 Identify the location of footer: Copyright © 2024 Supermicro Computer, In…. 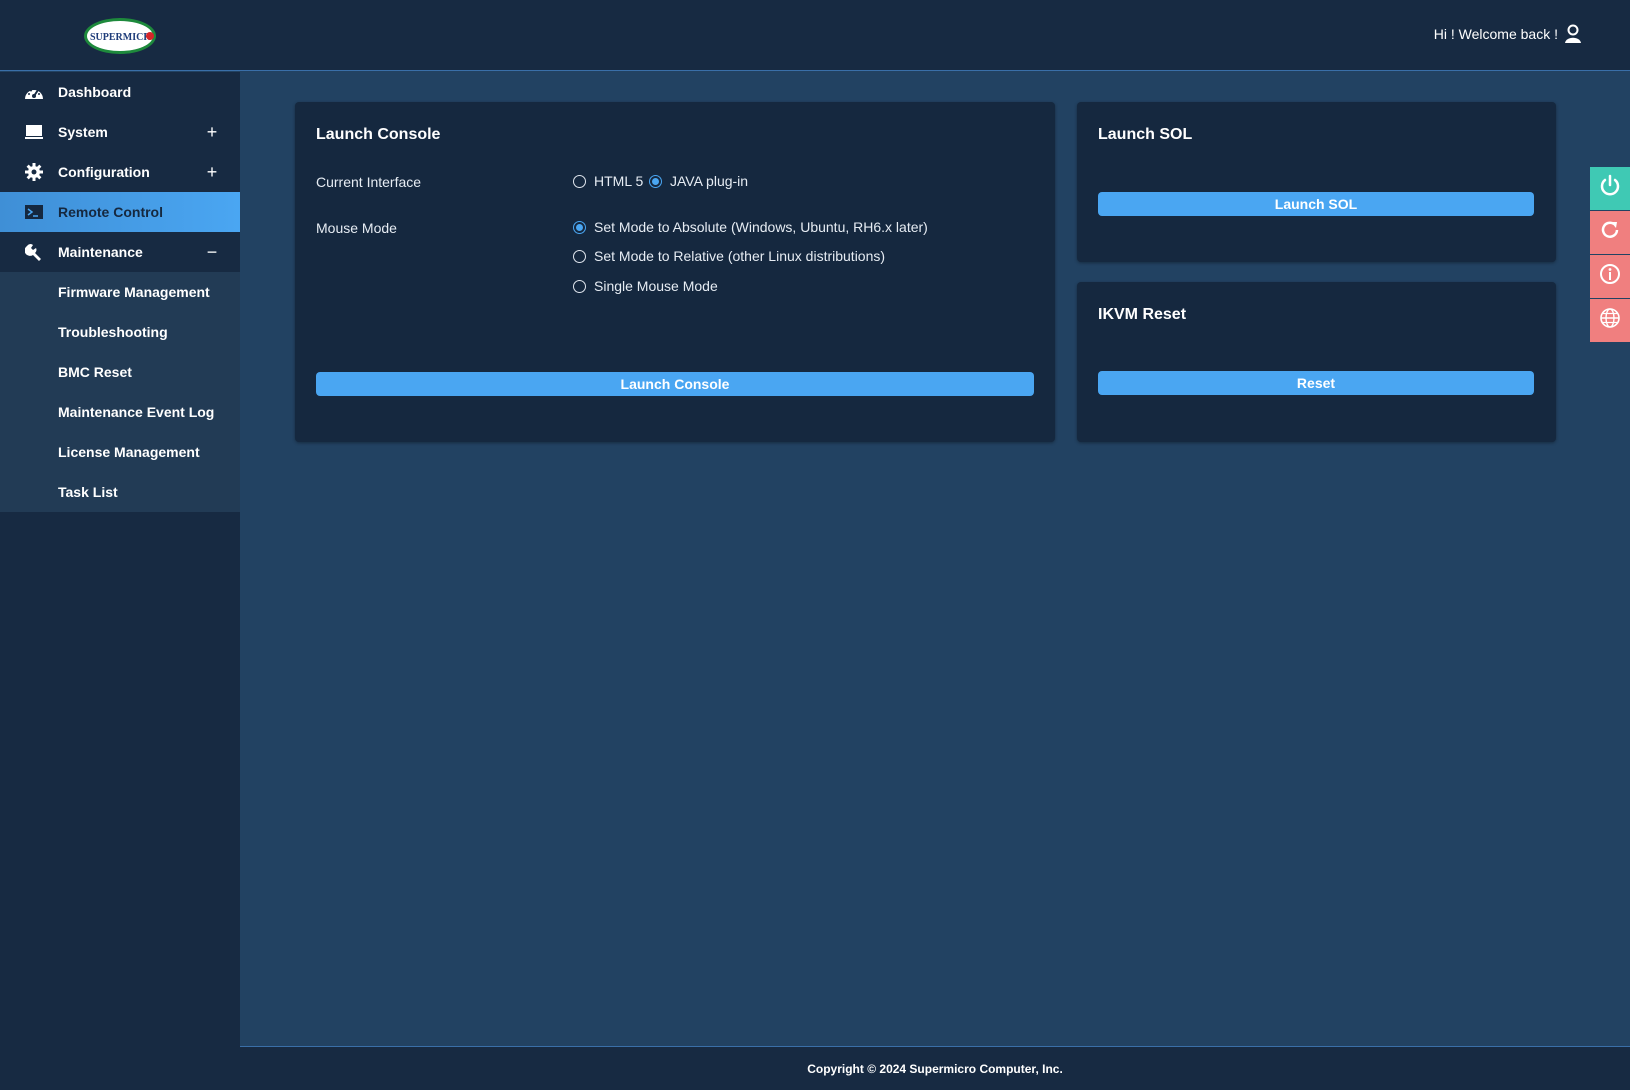
(935, 1068).